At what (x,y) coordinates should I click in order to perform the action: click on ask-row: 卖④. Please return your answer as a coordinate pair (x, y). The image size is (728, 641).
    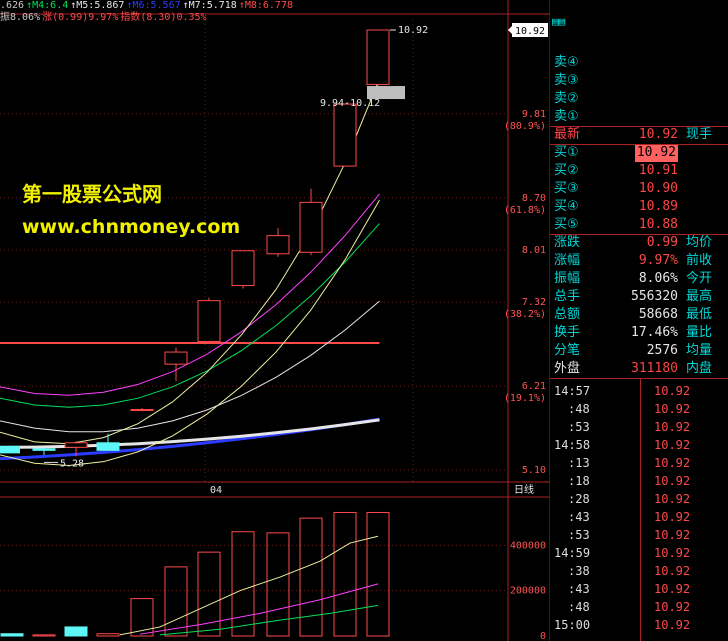
    Looking at the image, I should click on (639, 63).